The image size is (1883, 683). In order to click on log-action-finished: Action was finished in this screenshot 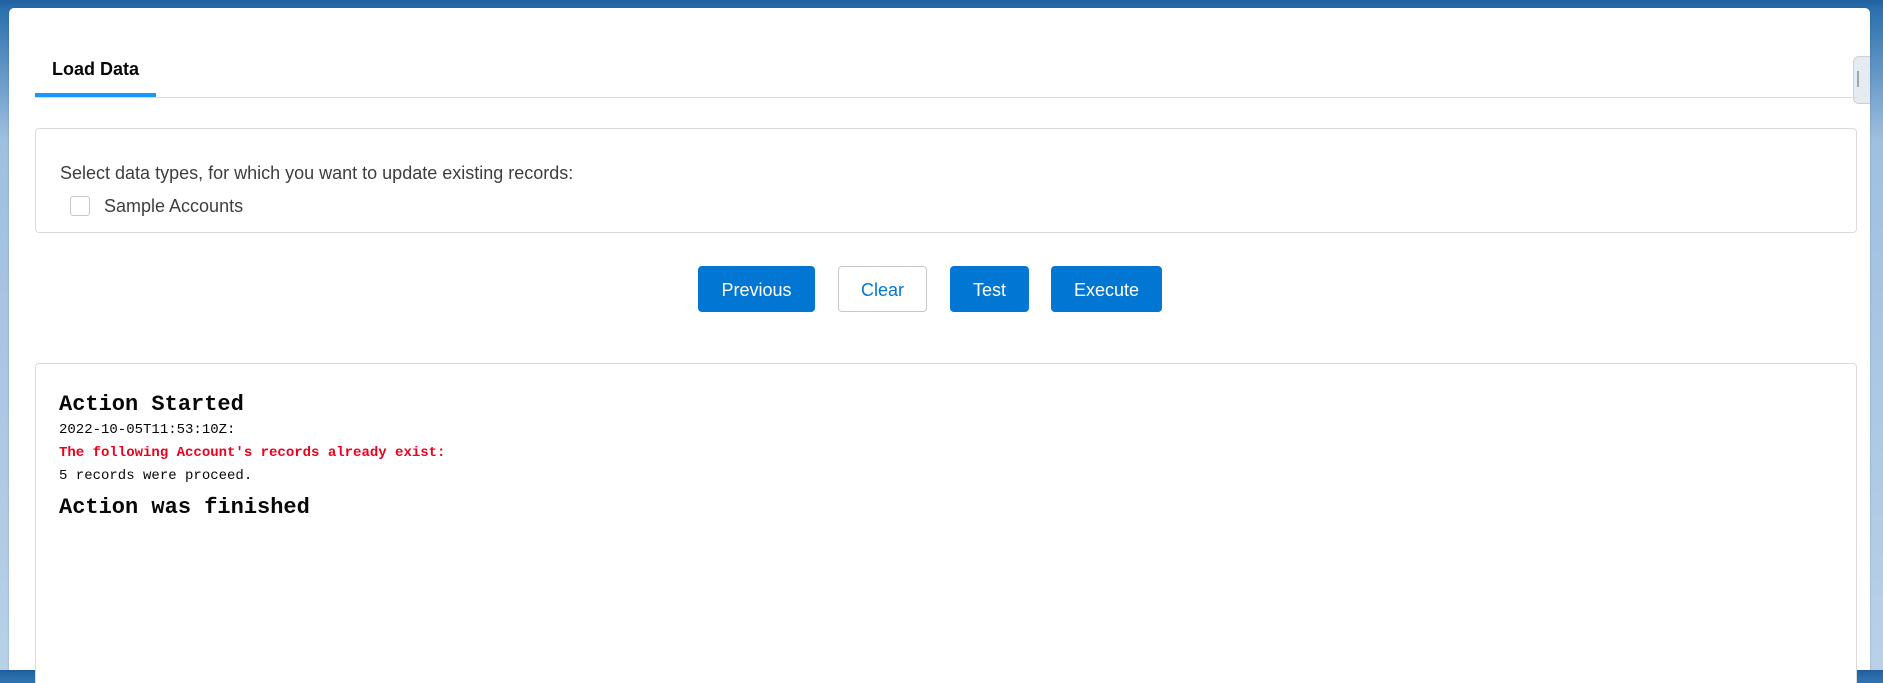, I will do `click(184, 507)`.